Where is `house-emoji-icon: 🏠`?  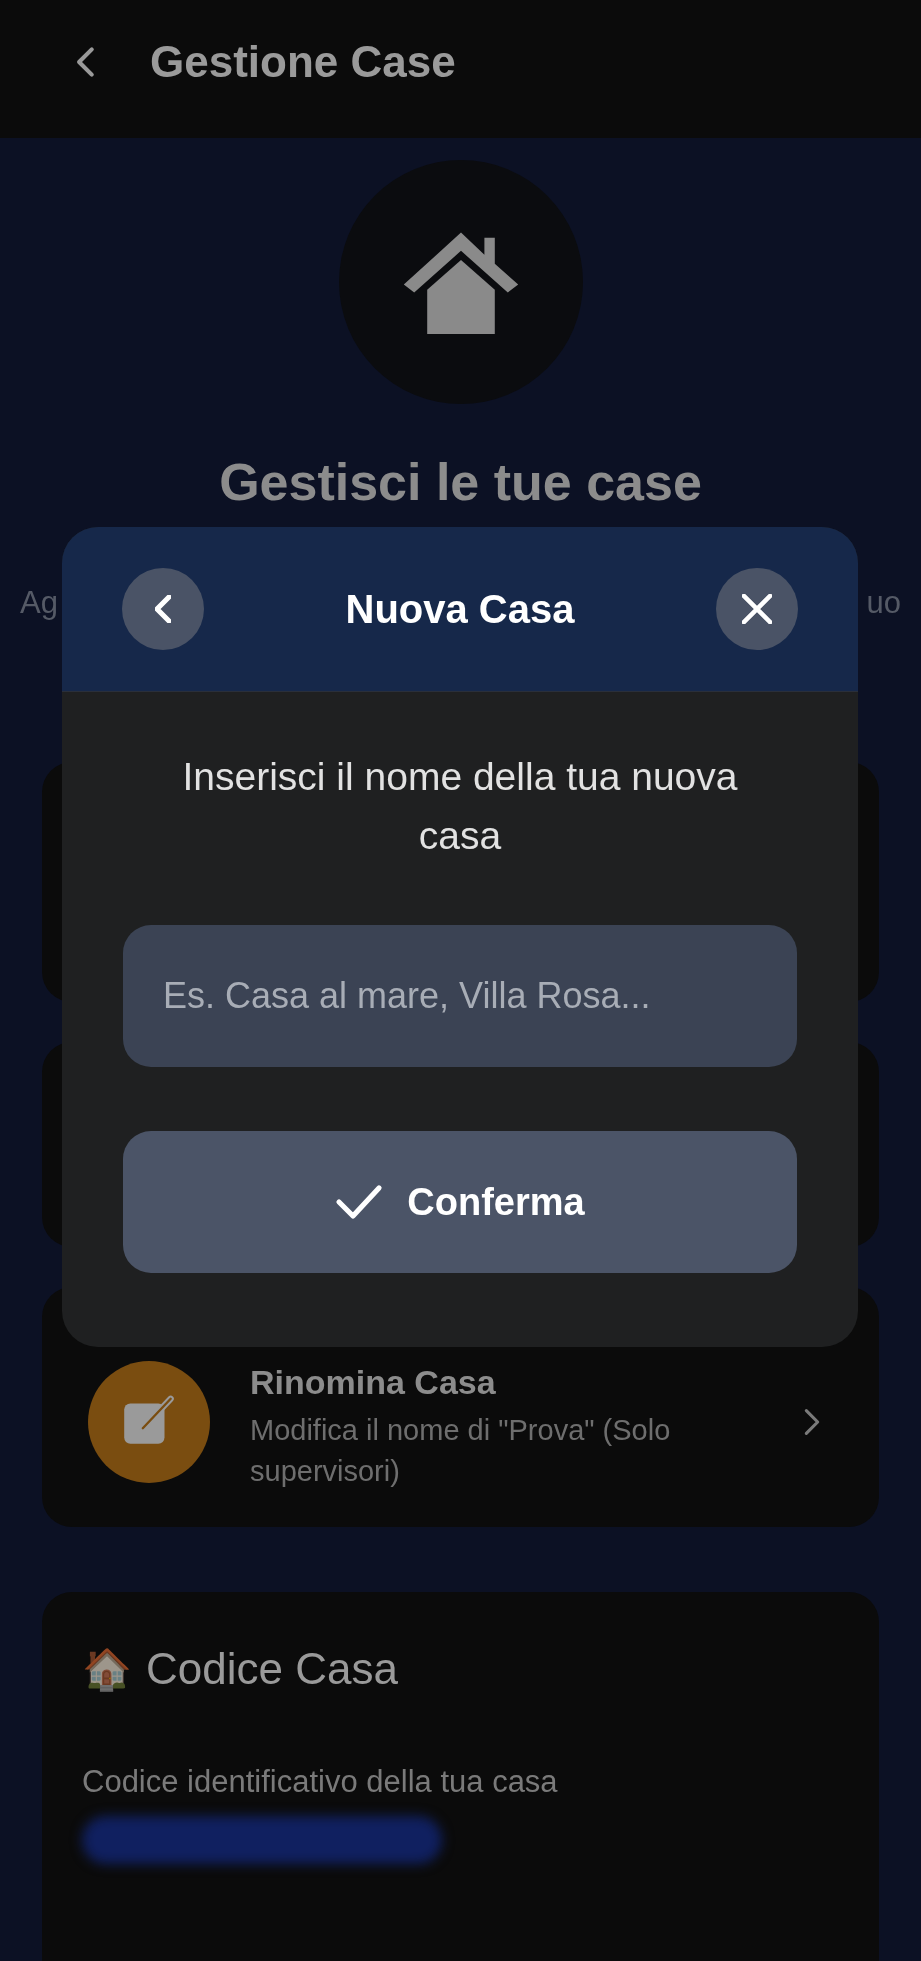
house-emoji-icon: 🏠 is located at coordinates (107, 1669).